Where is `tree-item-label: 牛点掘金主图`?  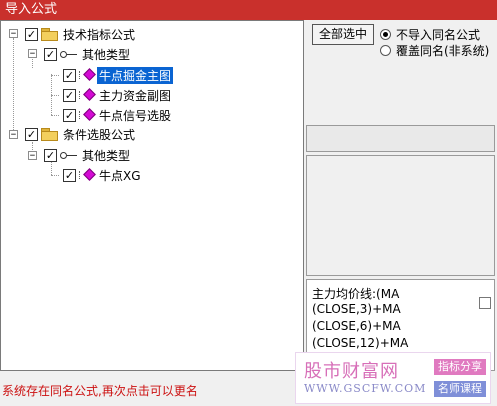
tree-item-label: 牛点掘金主图 is located at coordinates (135, 75).